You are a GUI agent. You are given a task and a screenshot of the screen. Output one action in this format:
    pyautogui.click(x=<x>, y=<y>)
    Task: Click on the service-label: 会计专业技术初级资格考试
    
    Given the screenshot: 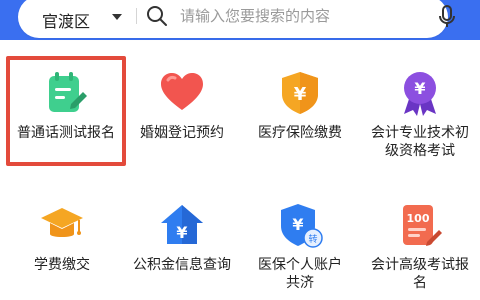 What is the action you would take?
    pyautogui.click(x=420, y=142)
    